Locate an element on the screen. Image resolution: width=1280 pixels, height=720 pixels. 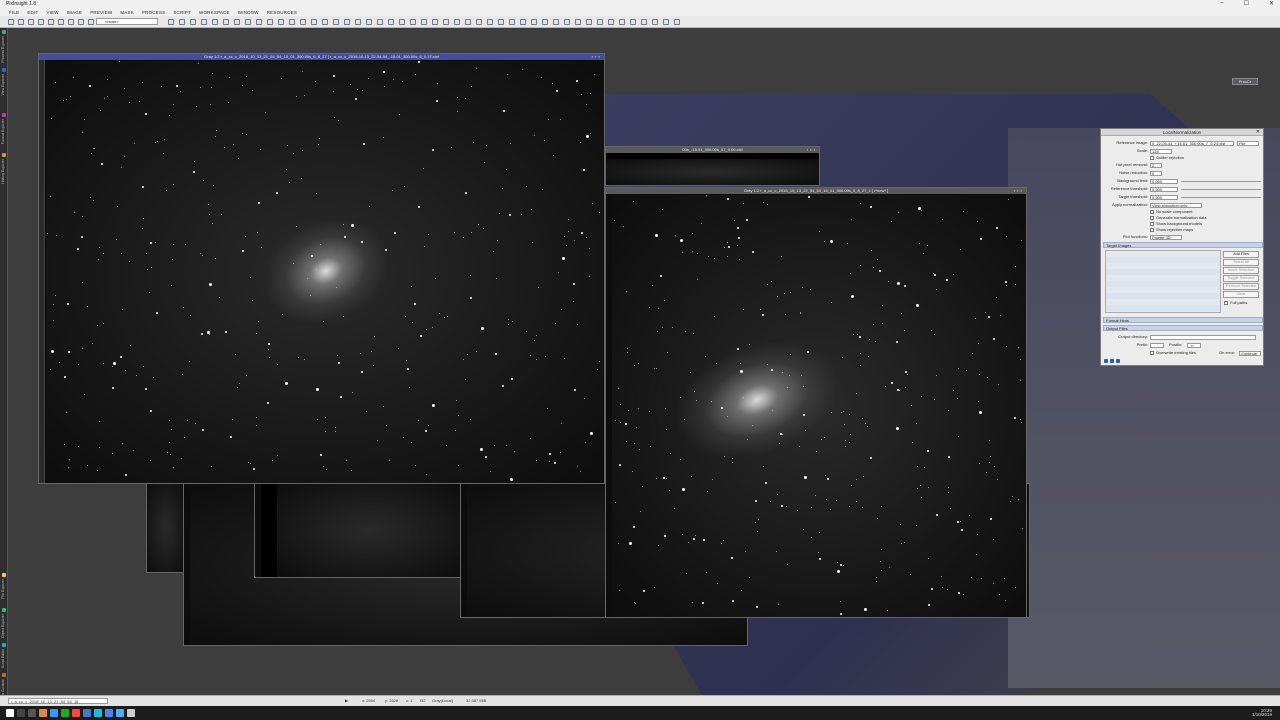
reference-image-mode-select: File is located at coordinates (1248, 143).